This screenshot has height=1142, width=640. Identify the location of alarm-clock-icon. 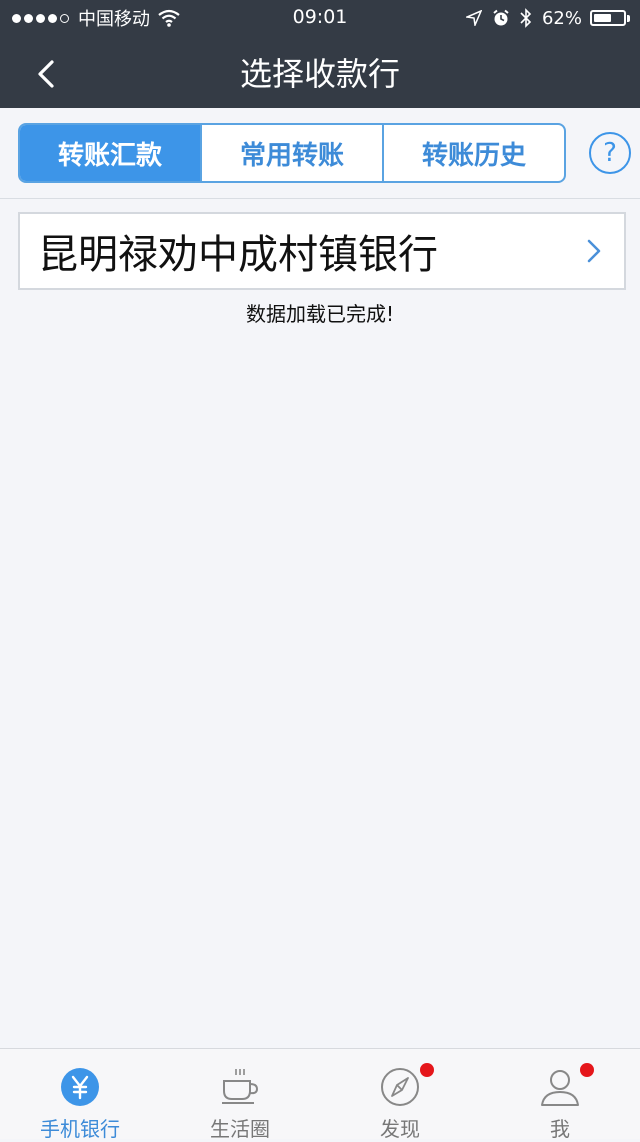
(501, 17).